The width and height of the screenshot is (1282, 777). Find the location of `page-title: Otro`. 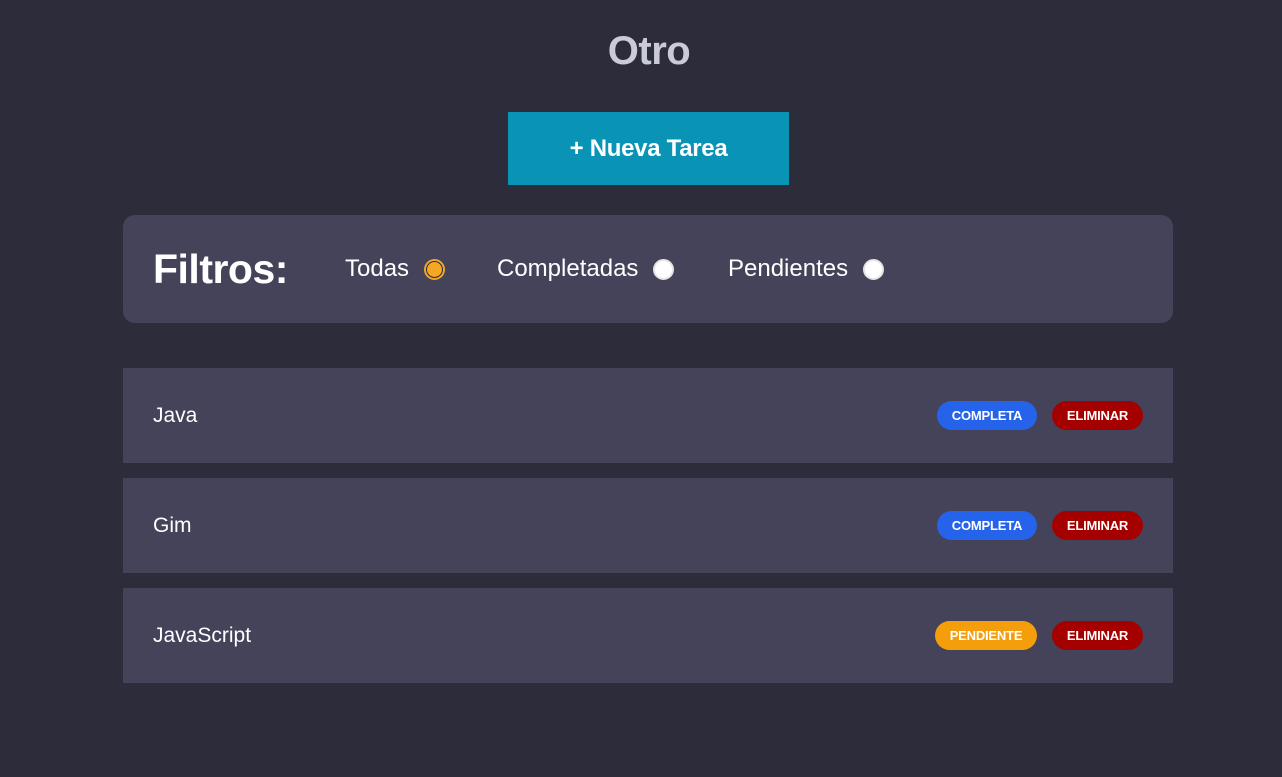

page-title: Otro is located at coordinates (649, 51).